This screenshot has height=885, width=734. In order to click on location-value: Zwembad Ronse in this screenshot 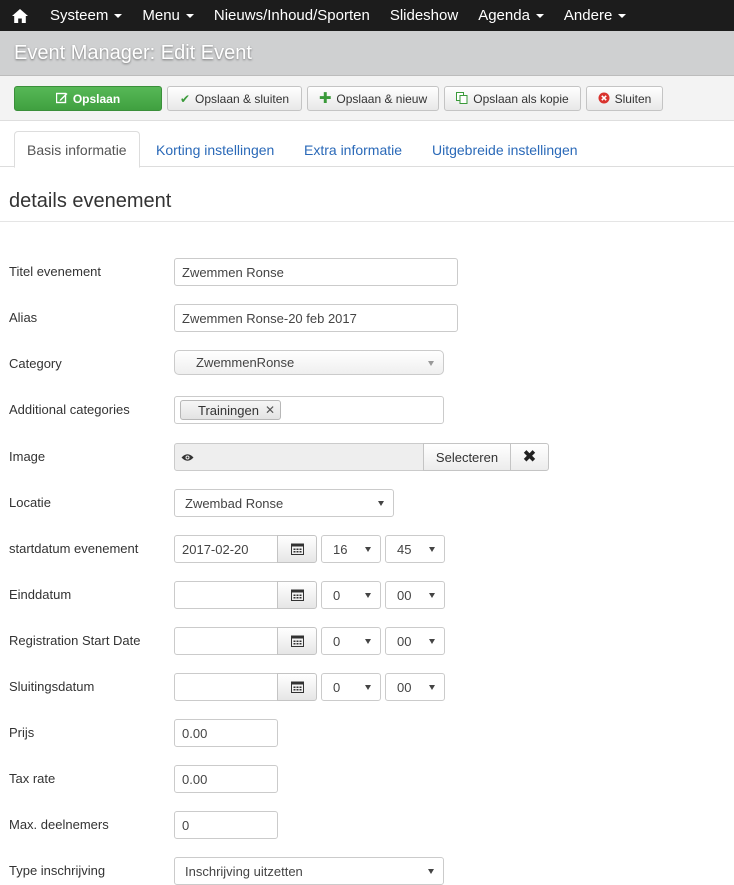, I will do `click(234, 503)`.